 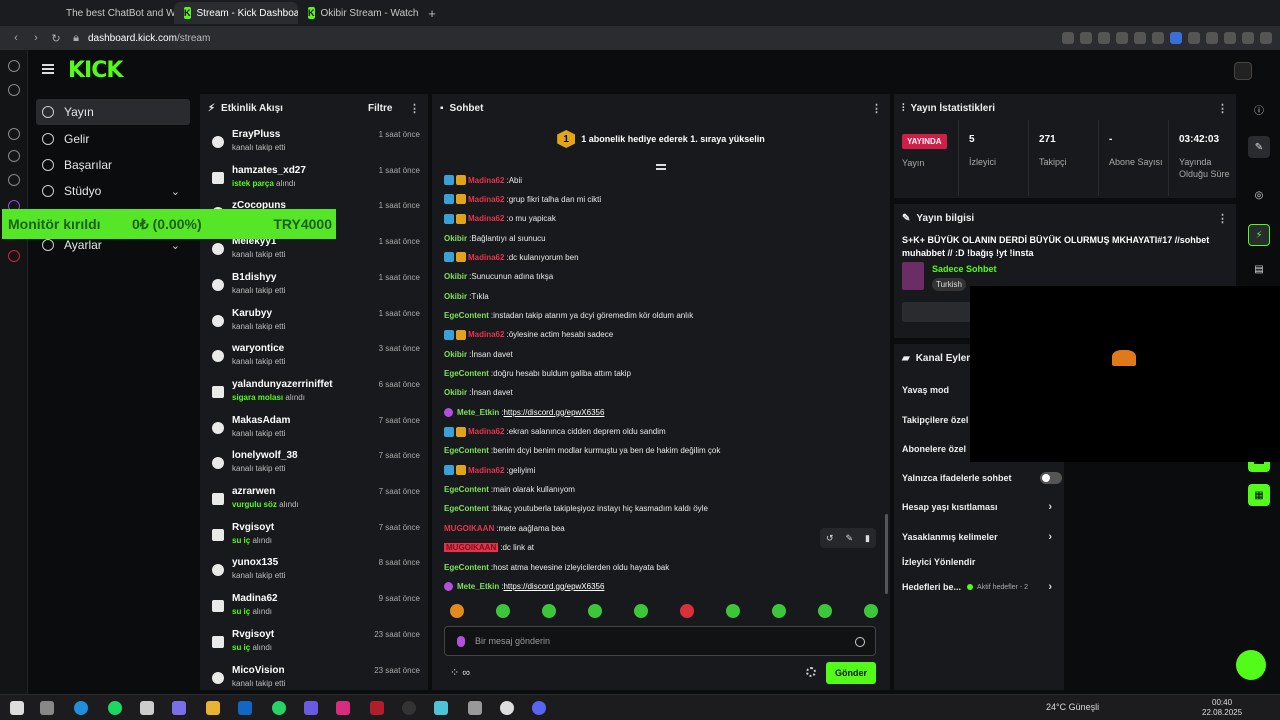 I want to click on chat-input: Bir mesaj gönderin, so click(x=660, y=641).